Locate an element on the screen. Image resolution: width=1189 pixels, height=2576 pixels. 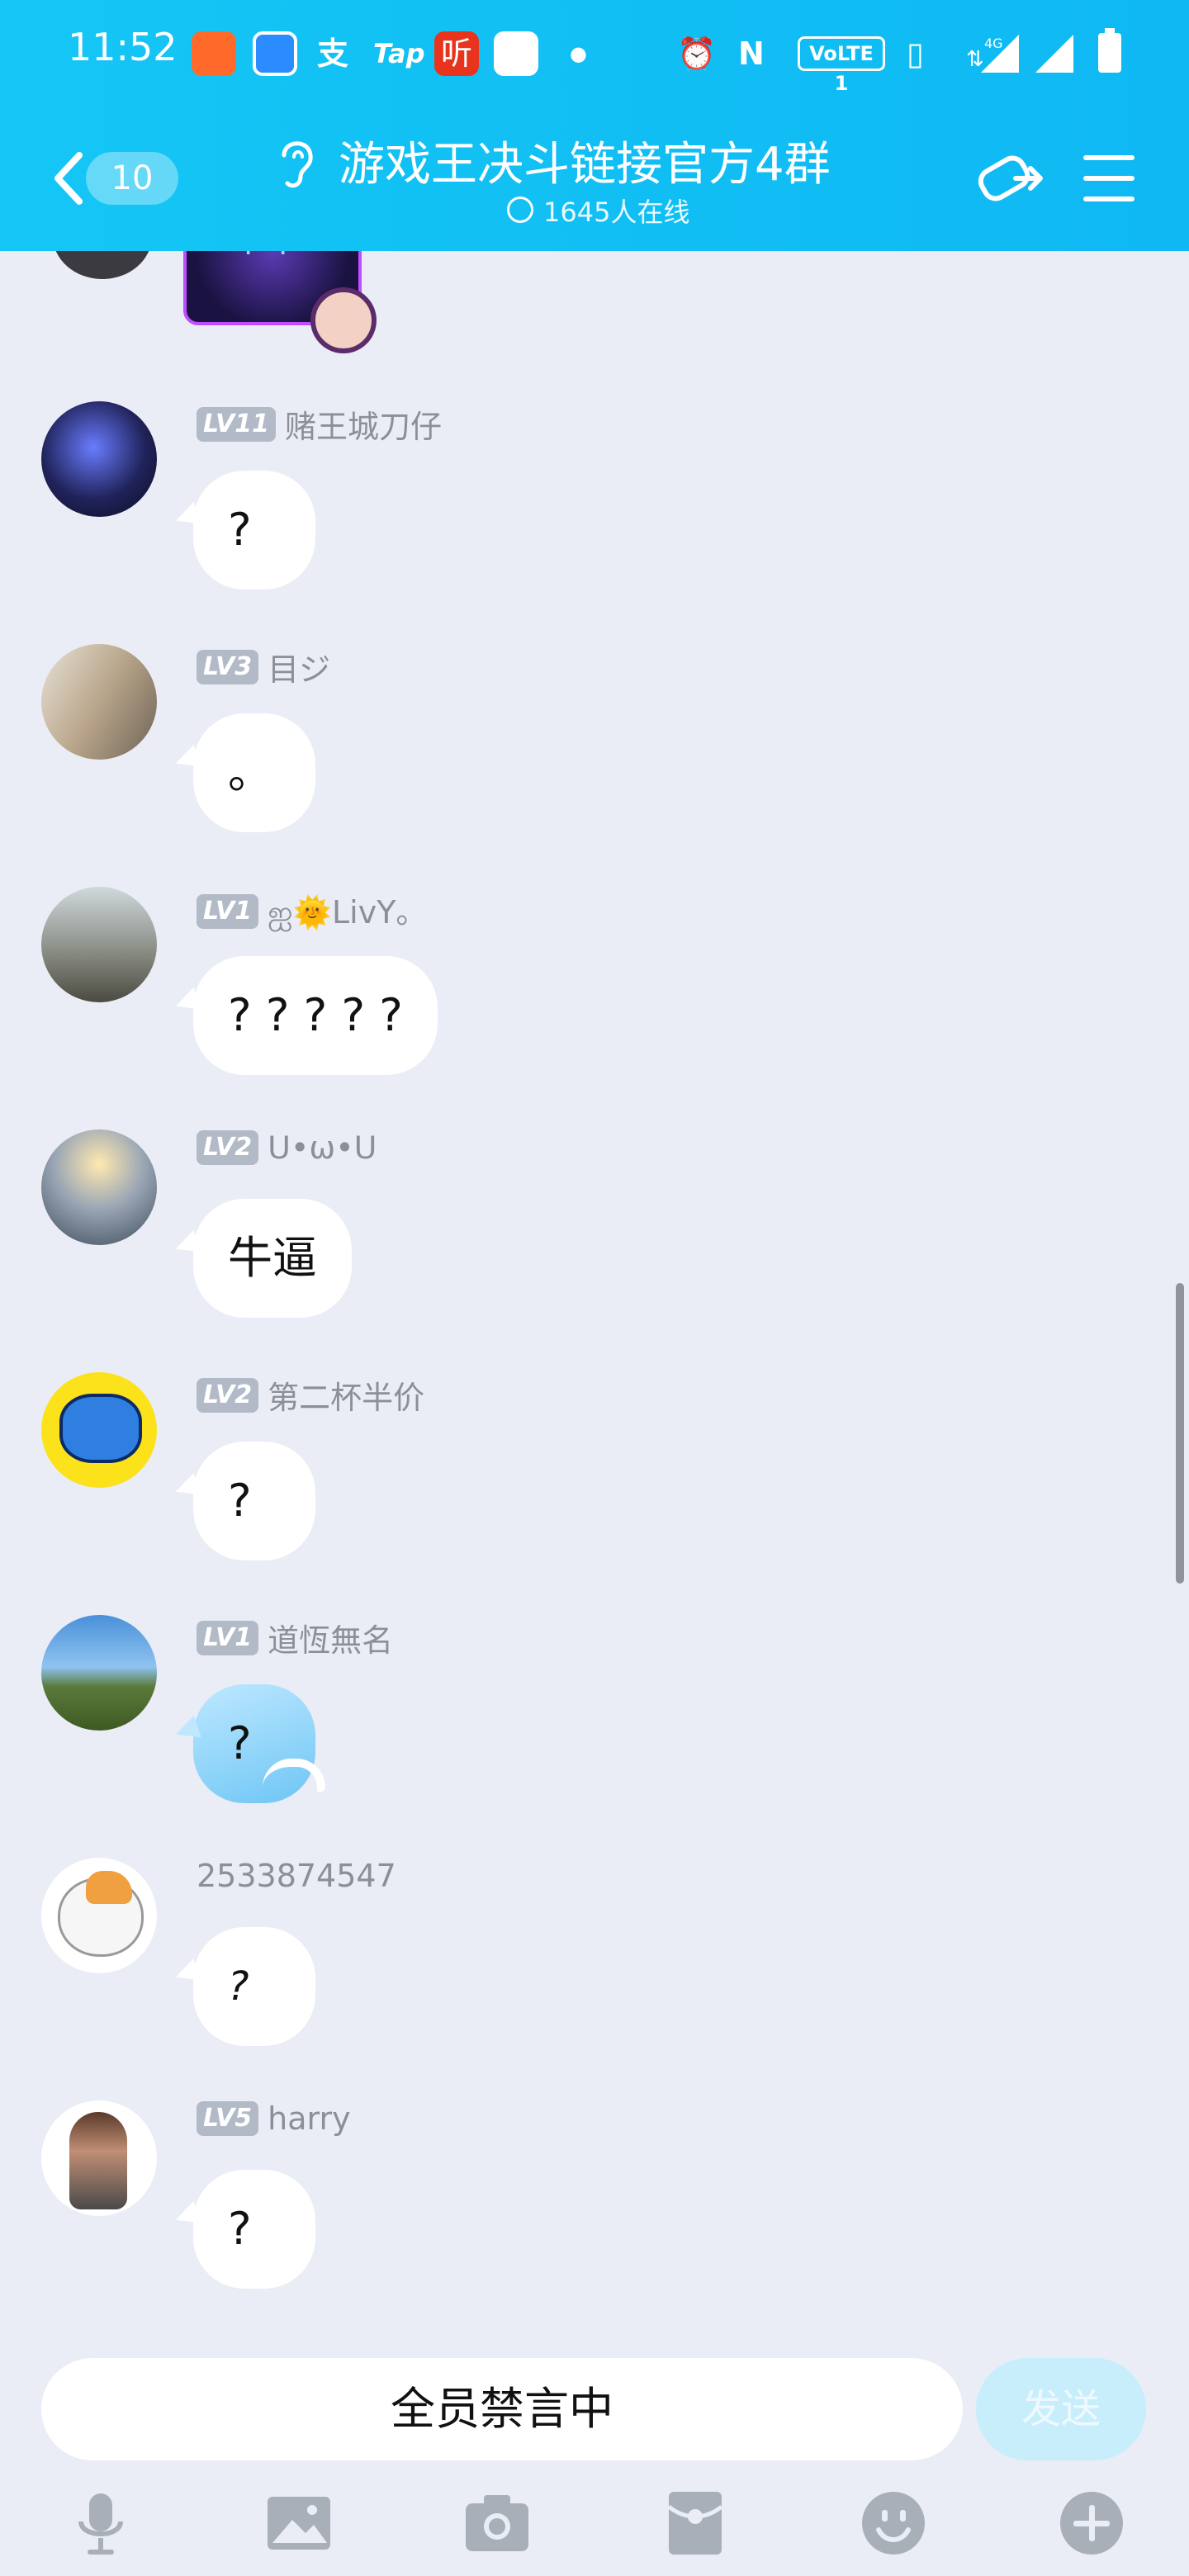
message-meta: LV5 harry is located at coordinates (274, 2121).